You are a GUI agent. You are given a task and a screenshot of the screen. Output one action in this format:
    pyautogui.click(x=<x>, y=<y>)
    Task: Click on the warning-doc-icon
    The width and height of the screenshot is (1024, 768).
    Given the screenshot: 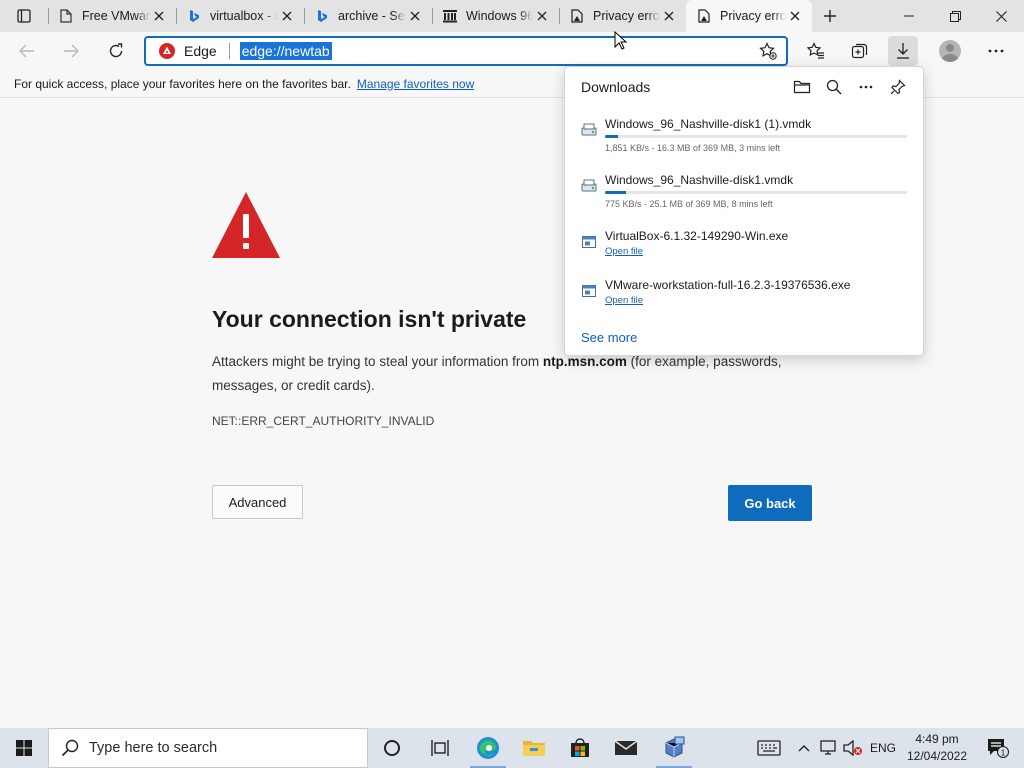 What is the action you would take?
    pyautogui.click(x=577, y=16)
    